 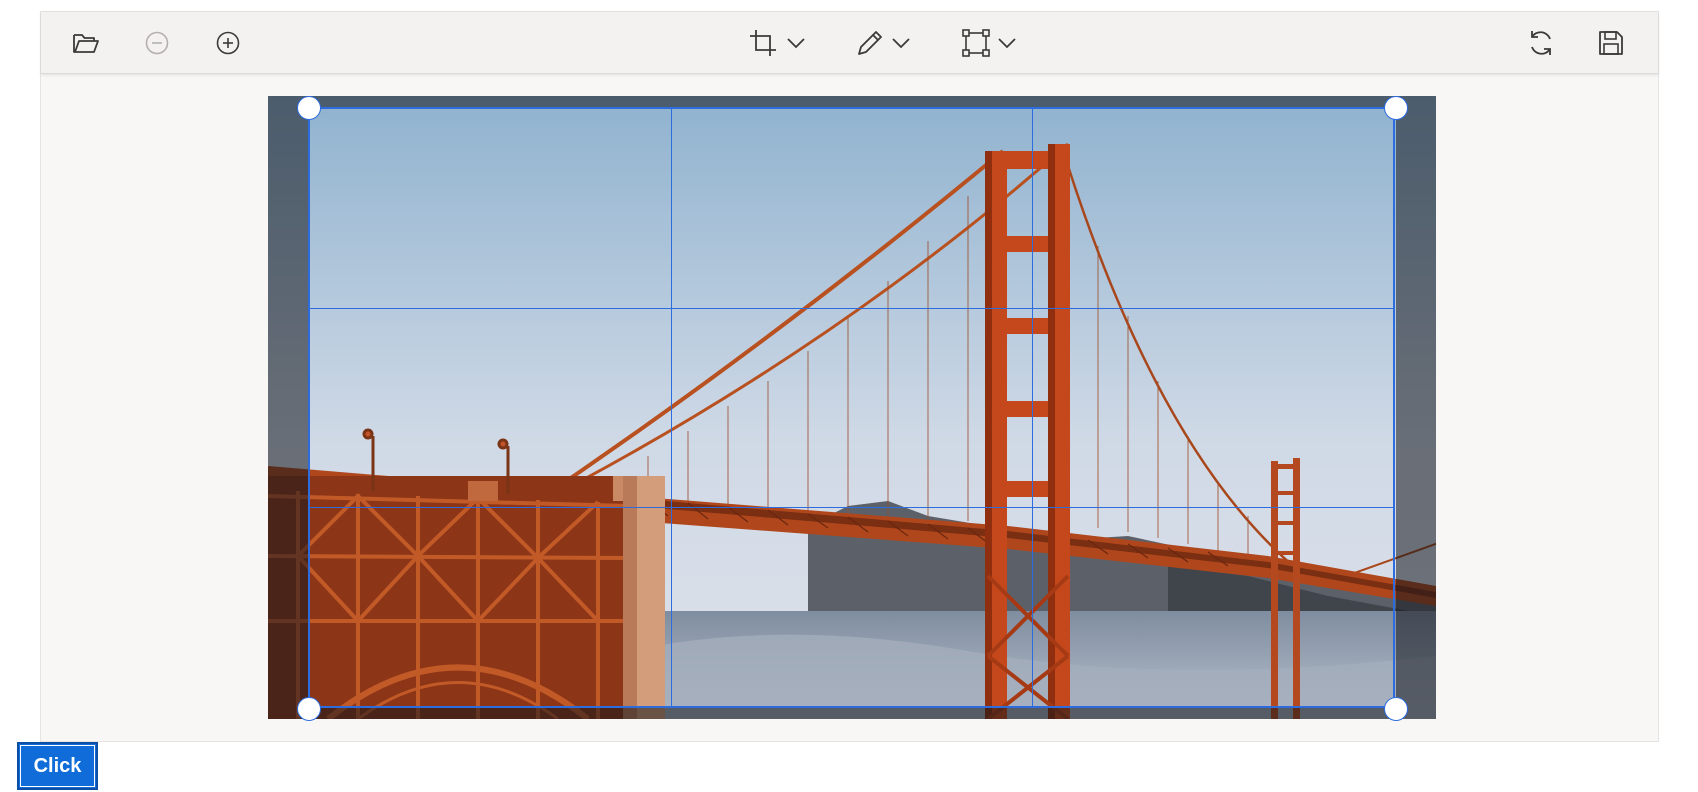 What do you see at coordinates (870, 43) in the screenshot?
I see `pen-icon` at bounding box center [870, 43].